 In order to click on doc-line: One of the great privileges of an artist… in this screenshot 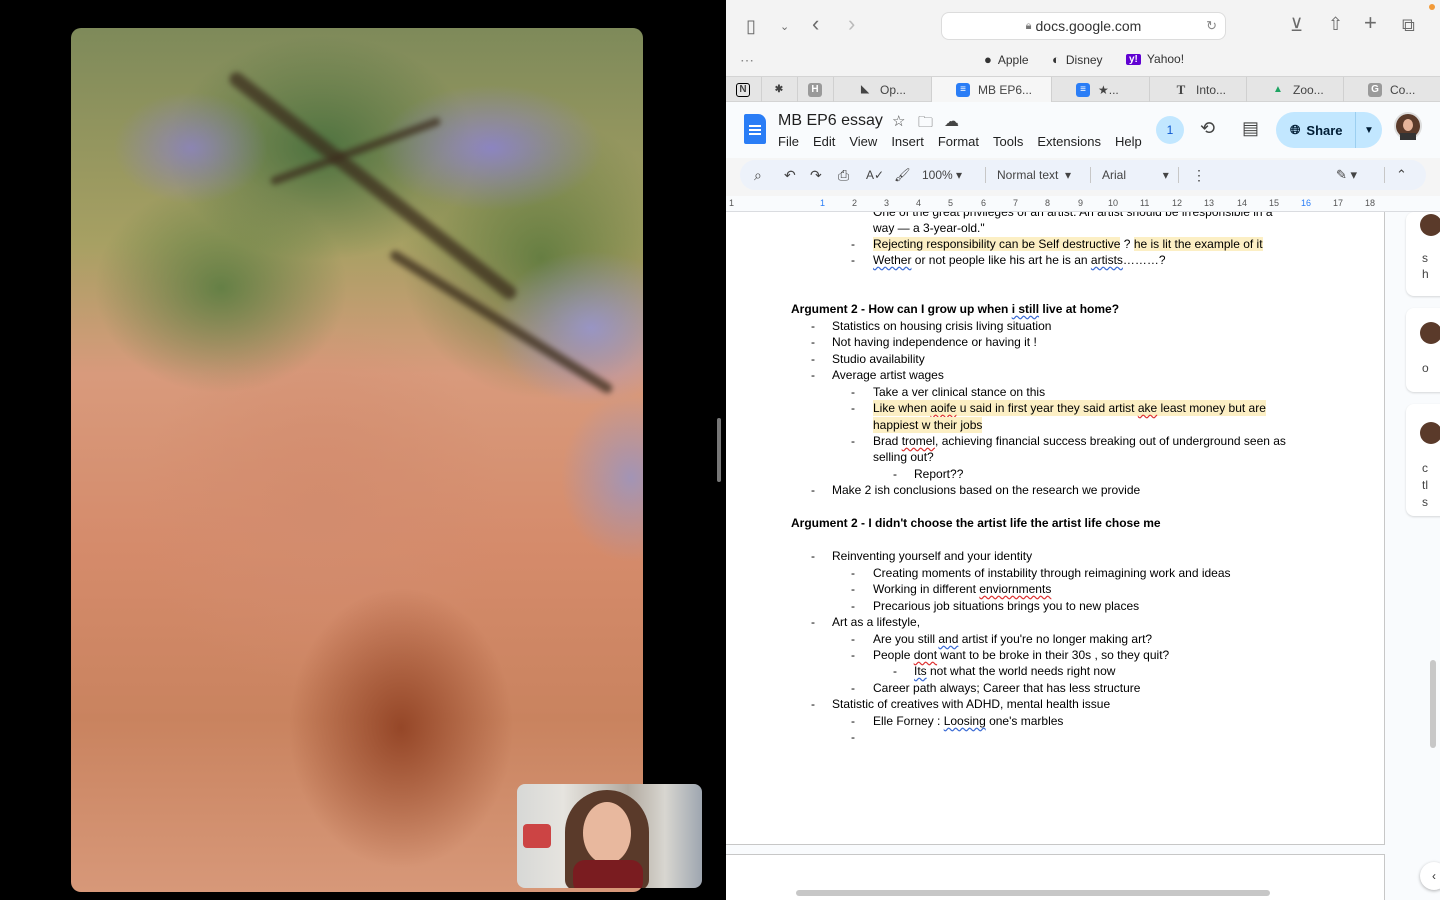, I will do `click(1073, 215)`.